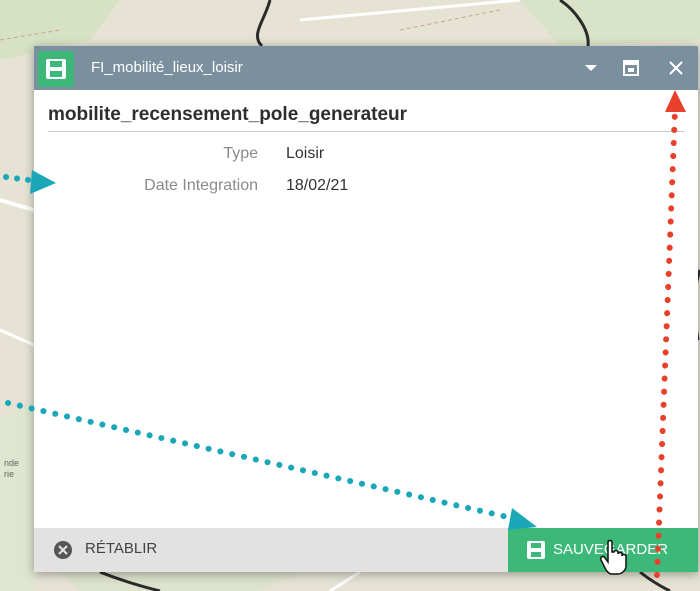 Image resolution: width=700 pixels, height=591 pixels. Describe the element at coordinates (11, 463) in the screenshot. I see `map-label: nde` at that location.